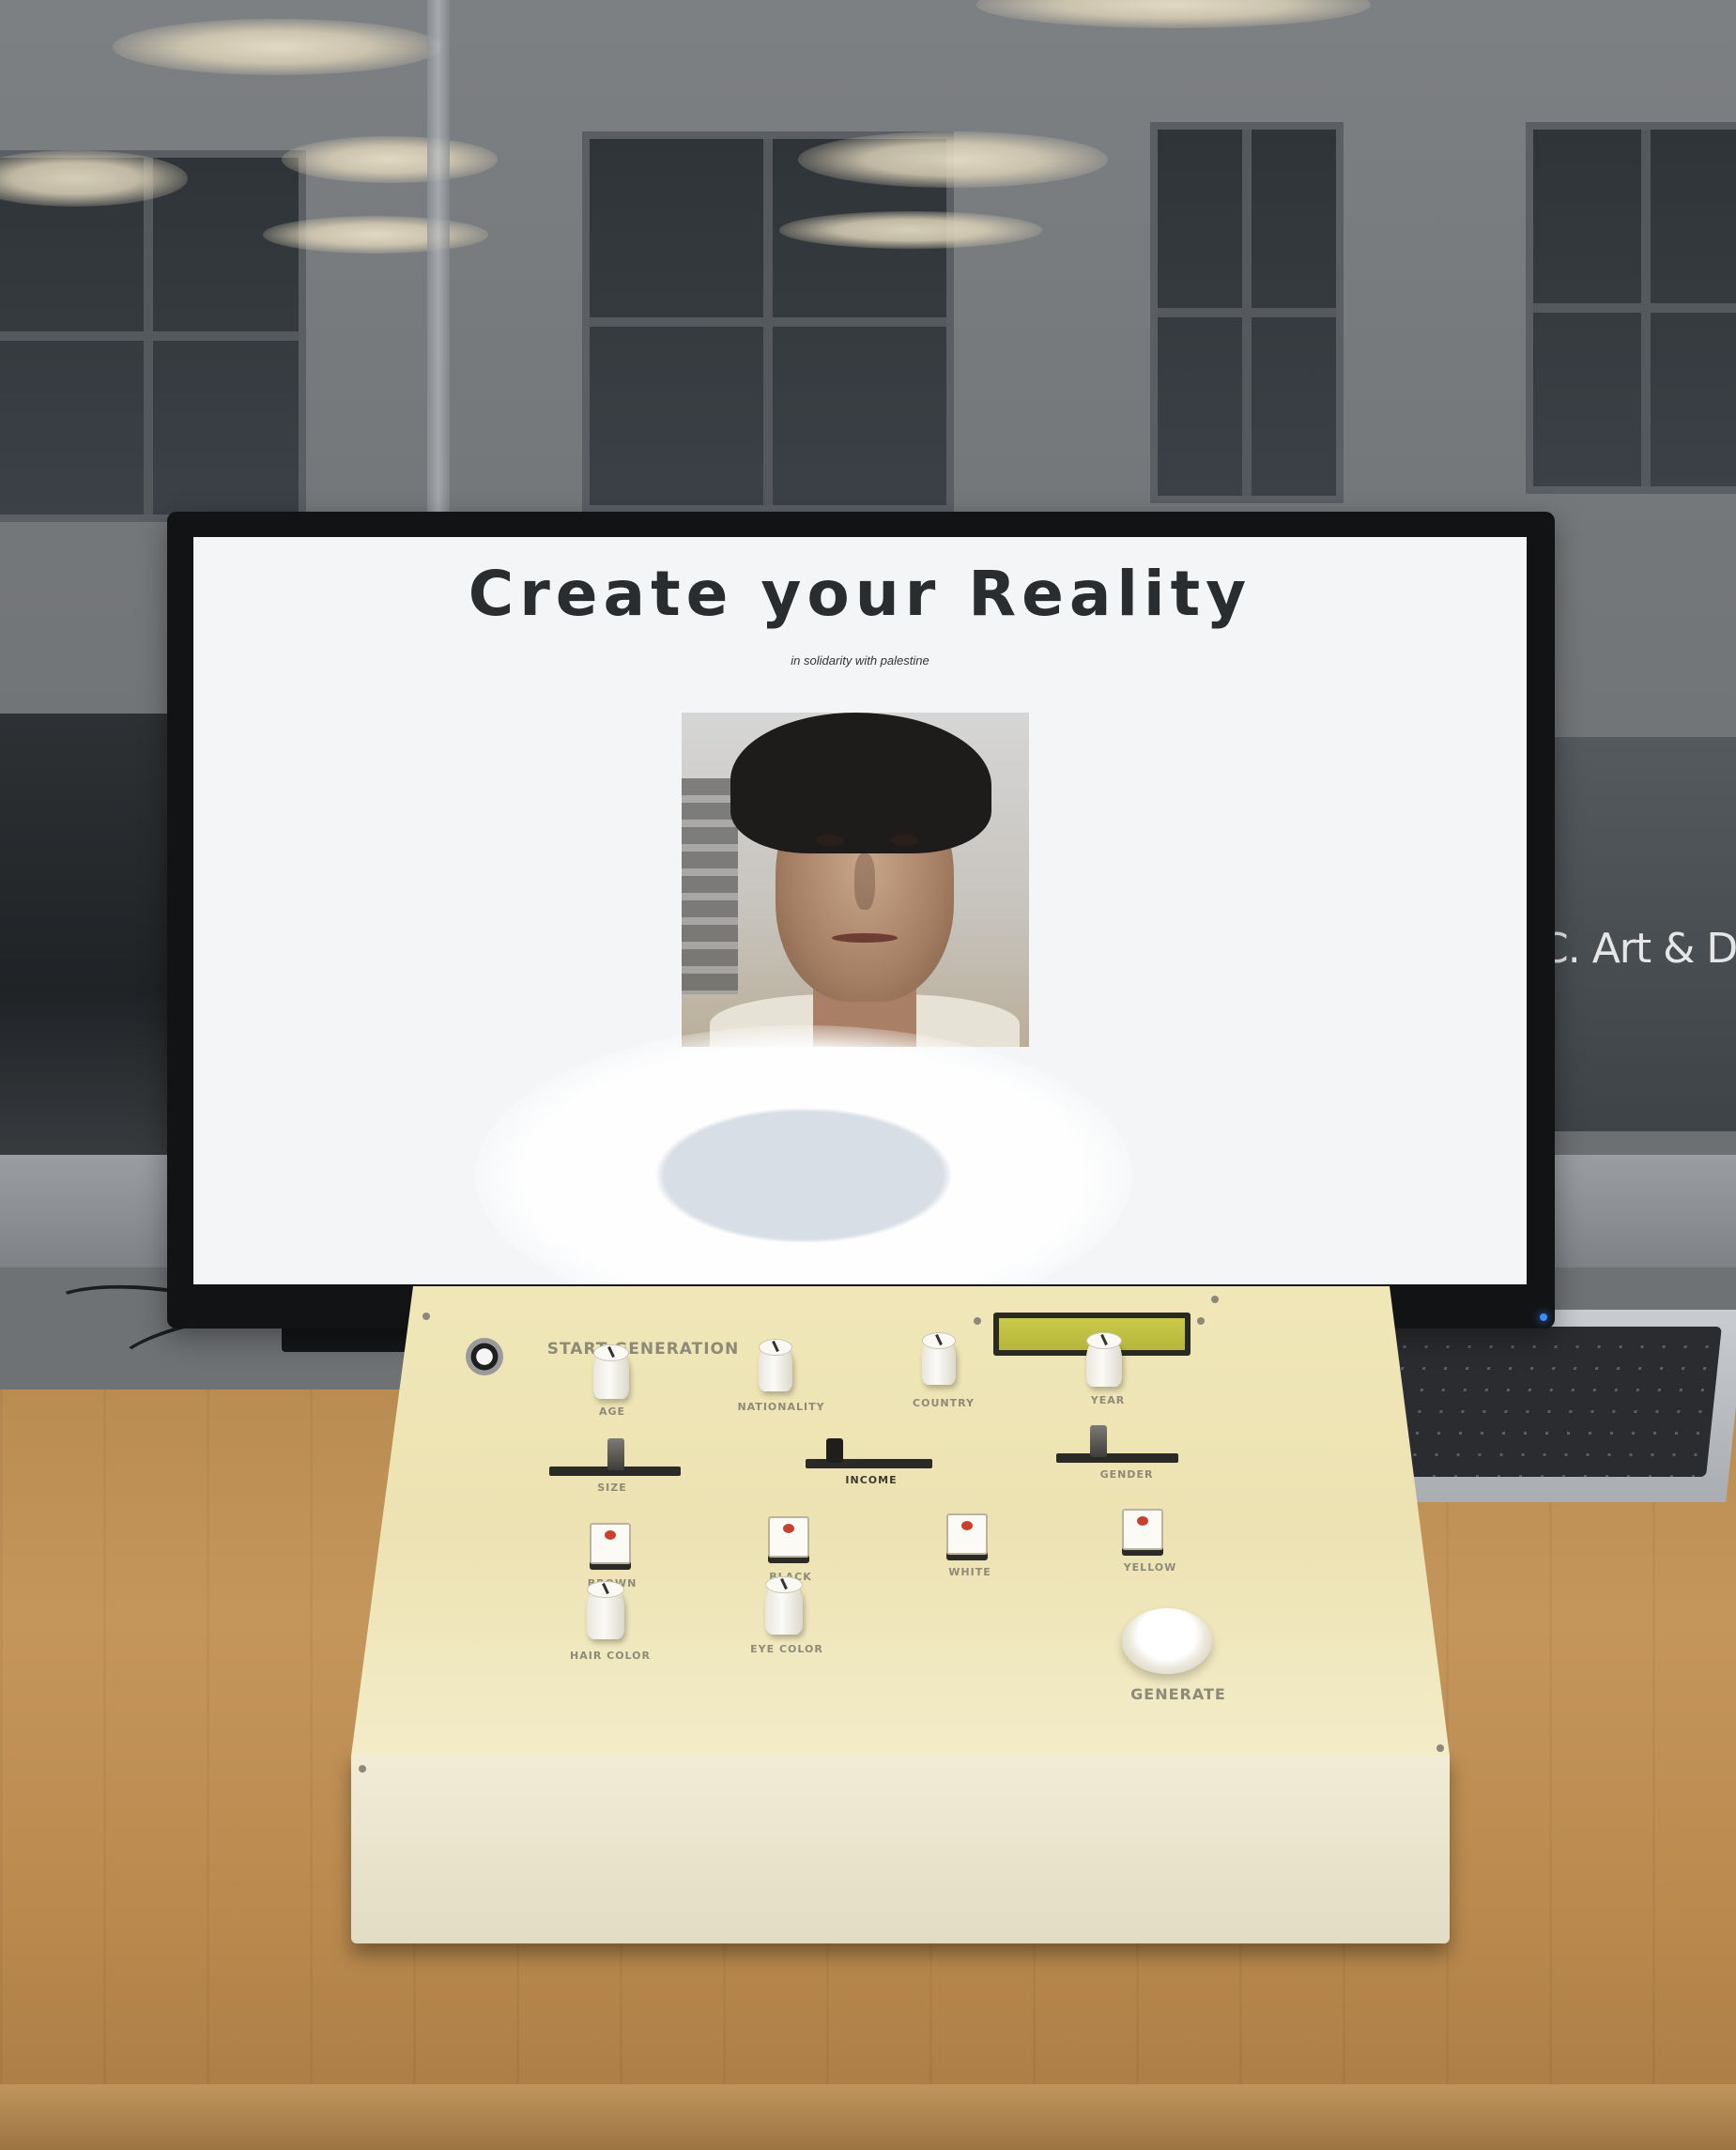 This screenshot has width=1736, height=2150. I want to click on year-label: YEAR, so click(1108, 1400).